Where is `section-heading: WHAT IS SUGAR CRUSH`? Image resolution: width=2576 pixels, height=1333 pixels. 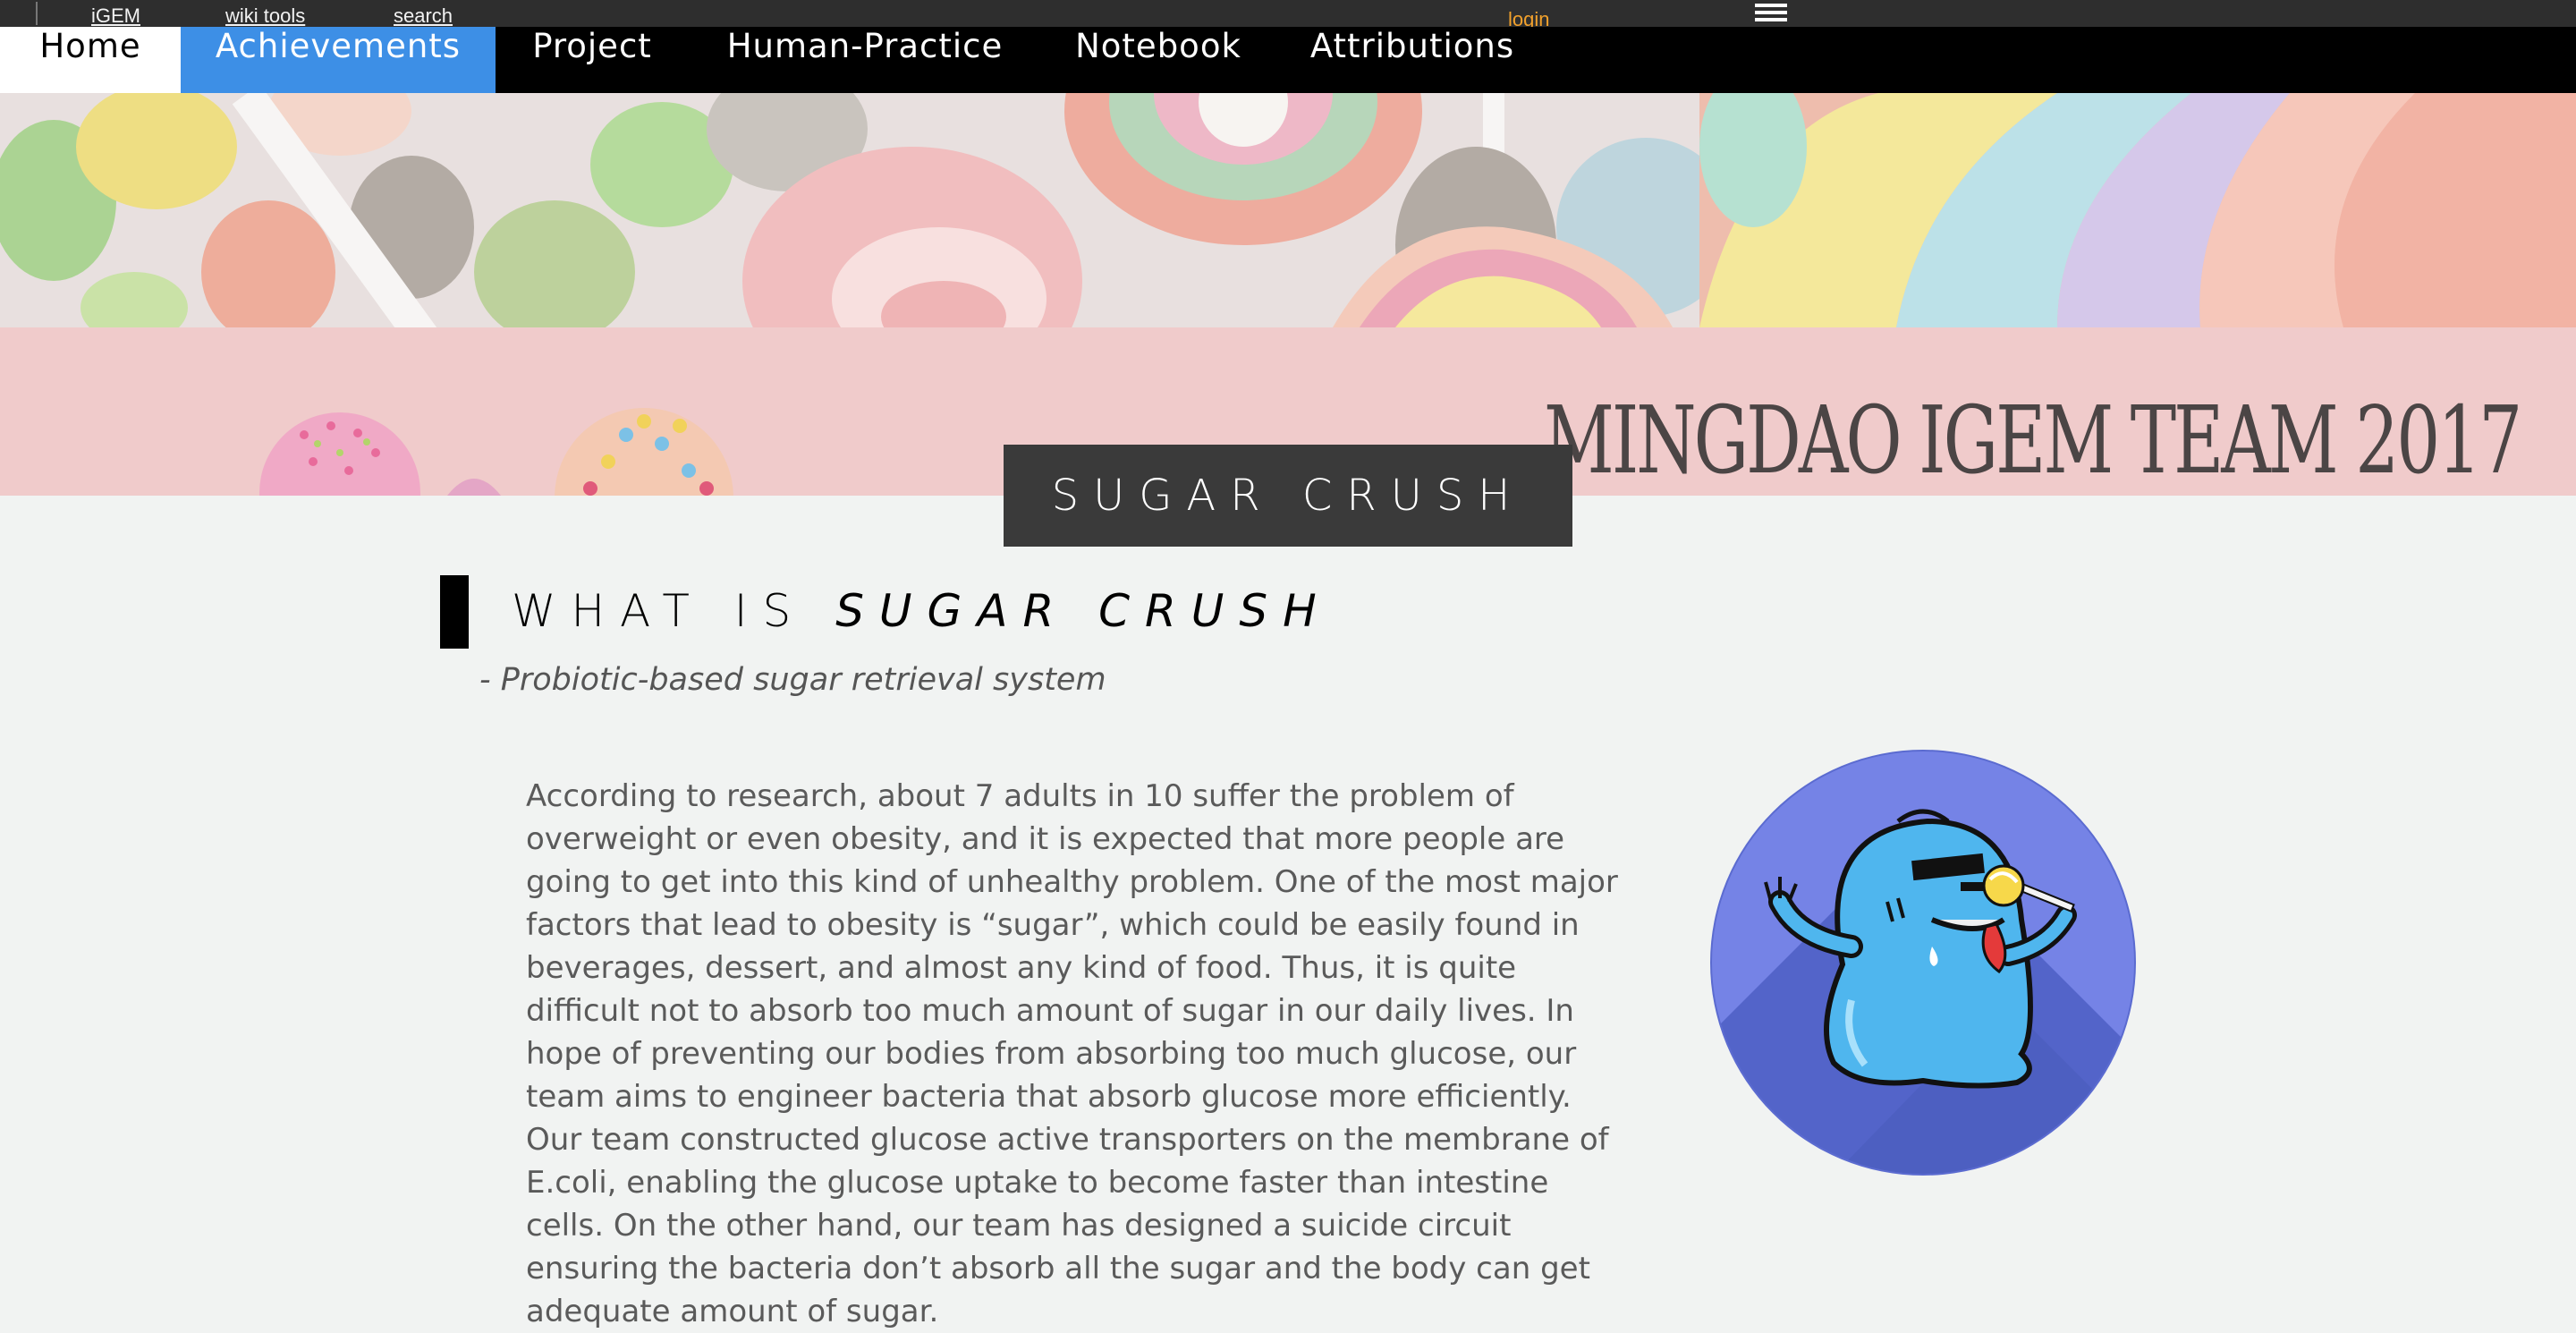 section-heading: WHAT IS SUGAR CRUSH is located at coordinates (922, 611).